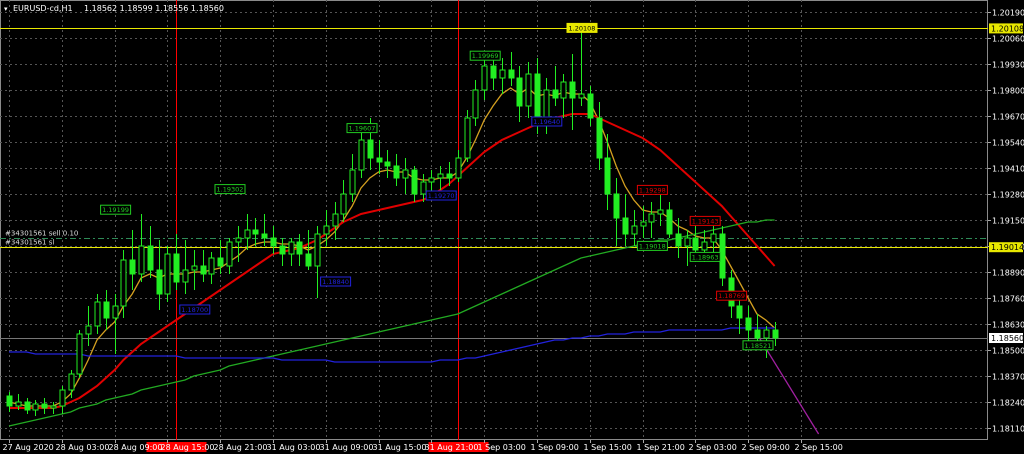 This screenshot has width=1024, height=454. Describe the element at coordinates (1008, 351) in the screenshot. I see `price-tick-label: 1.18500` at that location.